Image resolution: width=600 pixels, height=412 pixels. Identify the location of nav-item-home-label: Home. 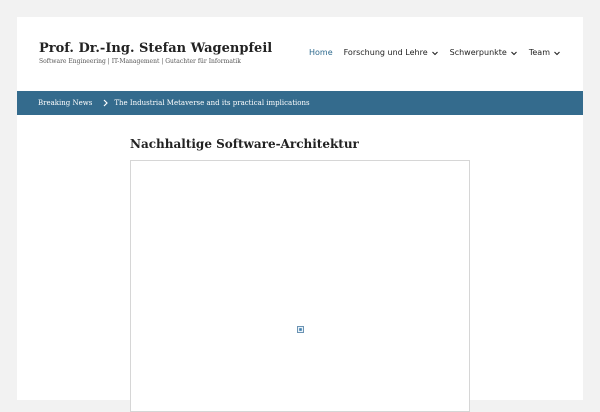
(320, 52).